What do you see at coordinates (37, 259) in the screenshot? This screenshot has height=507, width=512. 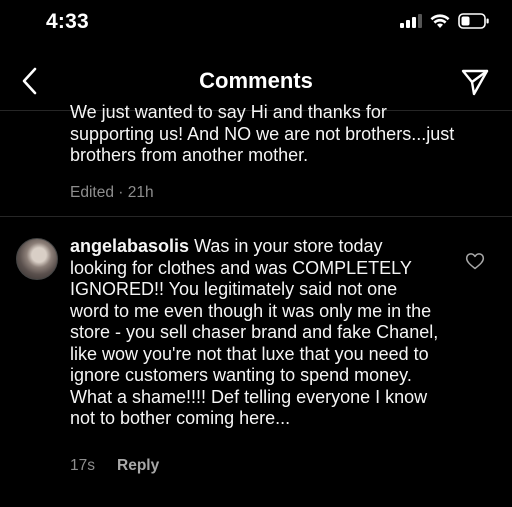 I see `avatar` at bounding box center [37, 259].